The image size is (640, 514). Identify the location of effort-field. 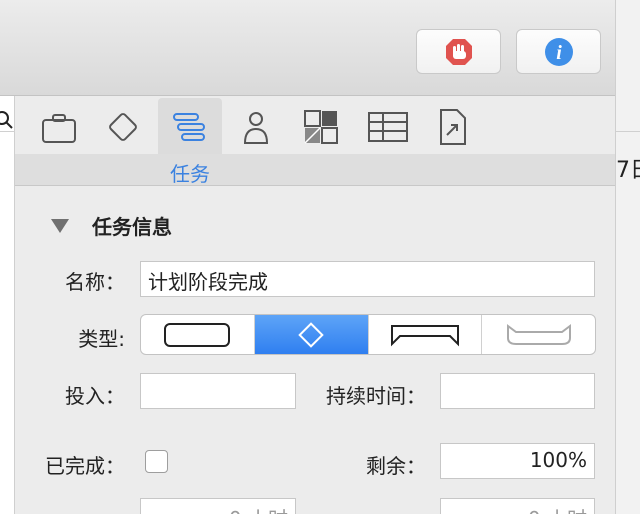
(218, 391).